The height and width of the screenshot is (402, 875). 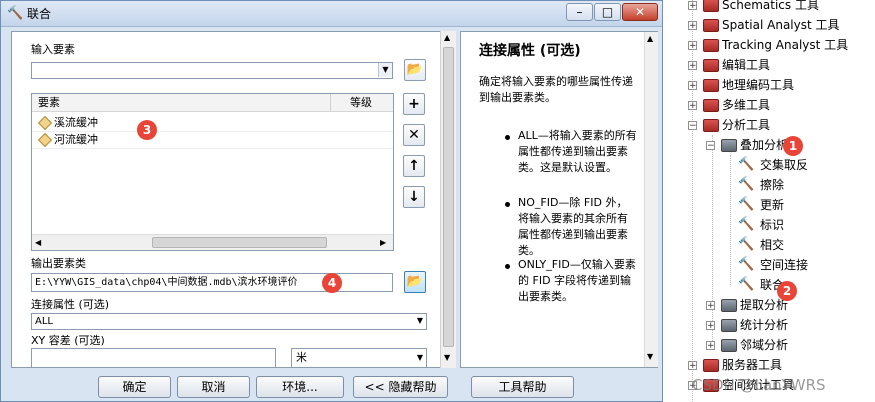 What do you see at coordinates (58, 263) in the screenshot?
I see `output-label: 输出要素类` at bounding box center [58, 263].